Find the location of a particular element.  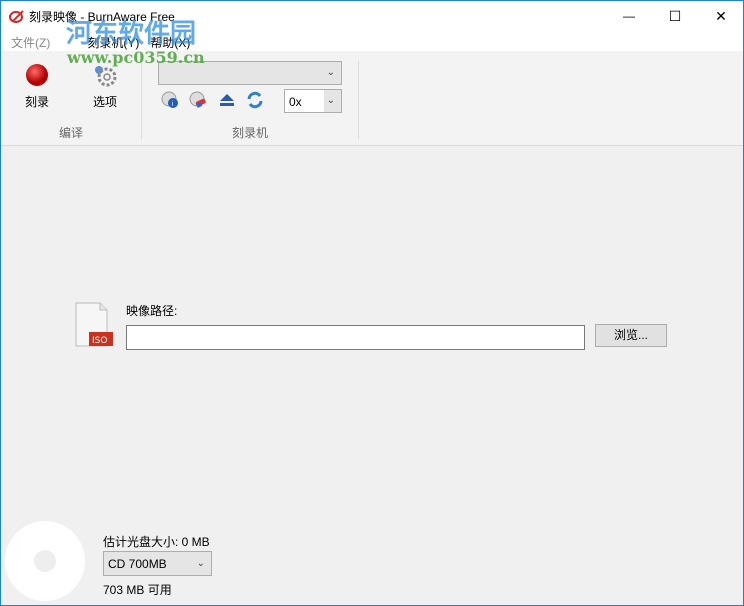

erase-disc-icon is located at coordinates (198, 100).